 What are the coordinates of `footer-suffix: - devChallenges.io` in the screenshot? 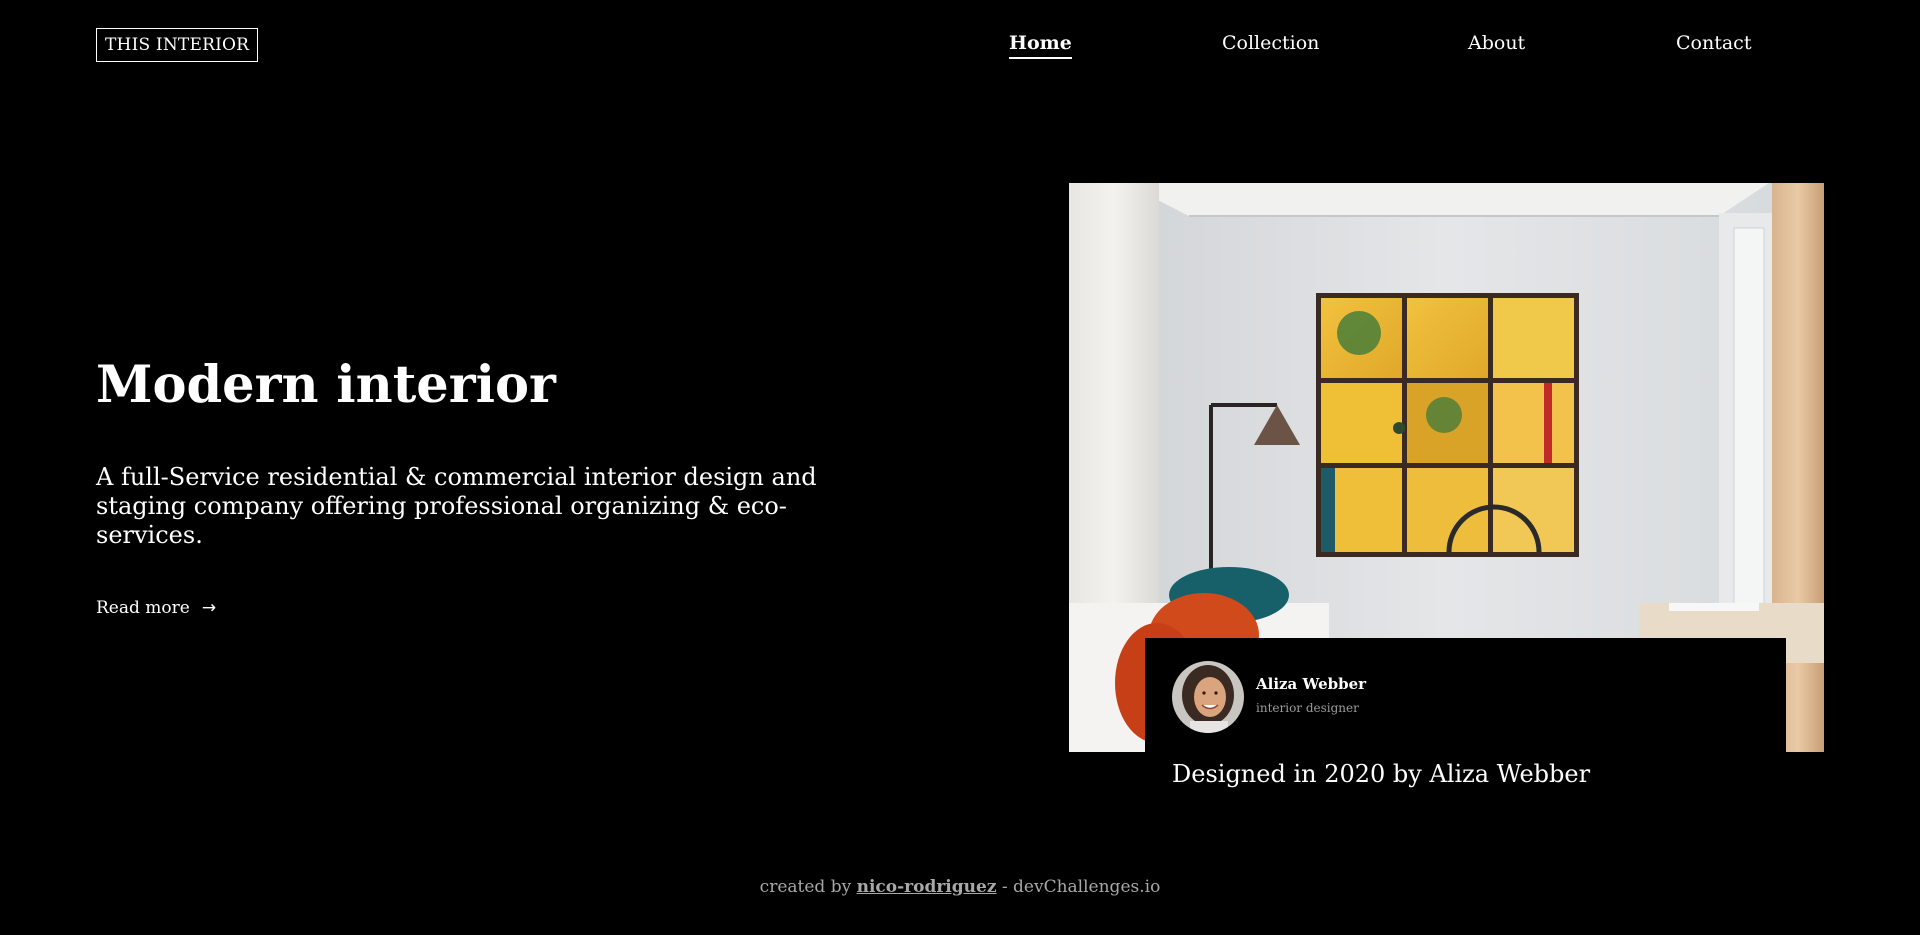 It's located at (1081, 887).